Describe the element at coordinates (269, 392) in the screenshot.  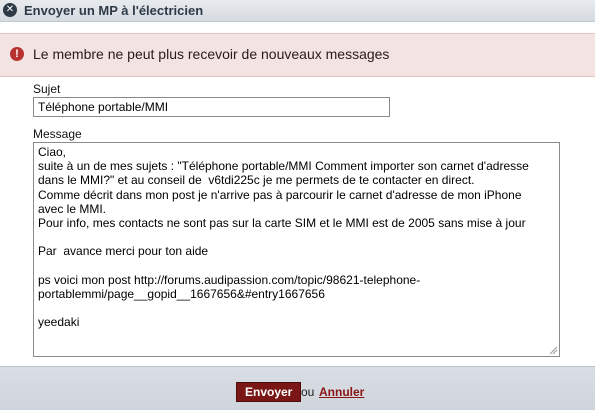
I see `send-button: Envoyer` at that location.